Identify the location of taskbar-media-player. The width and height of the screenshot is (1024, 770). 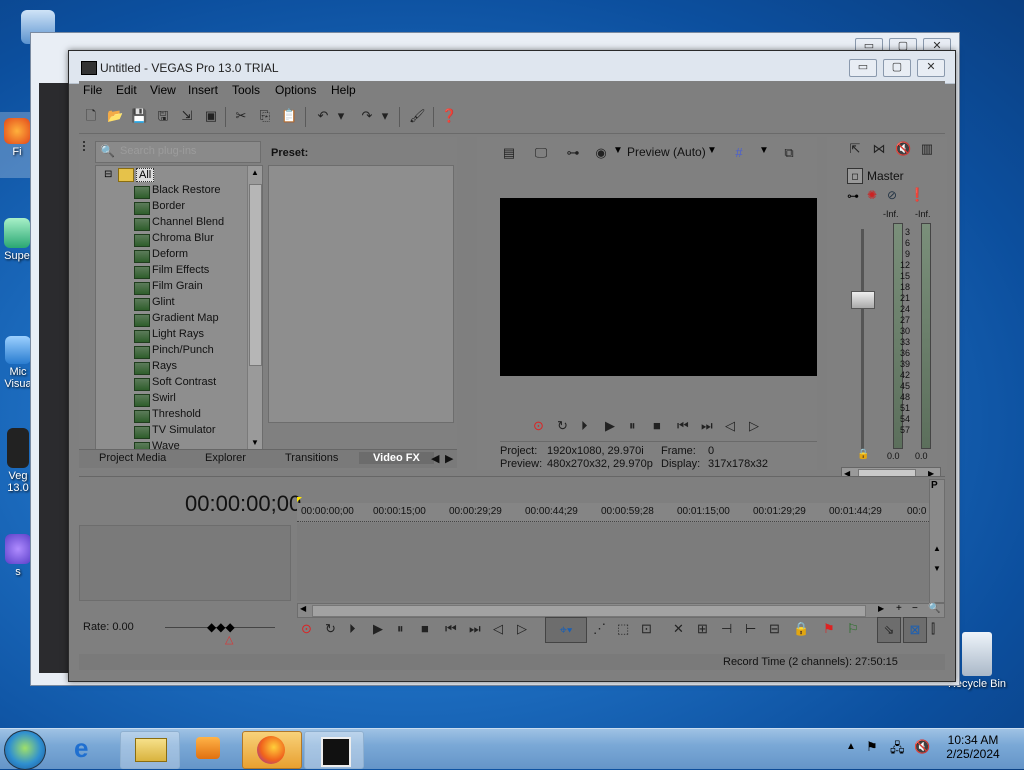
(209, 749).